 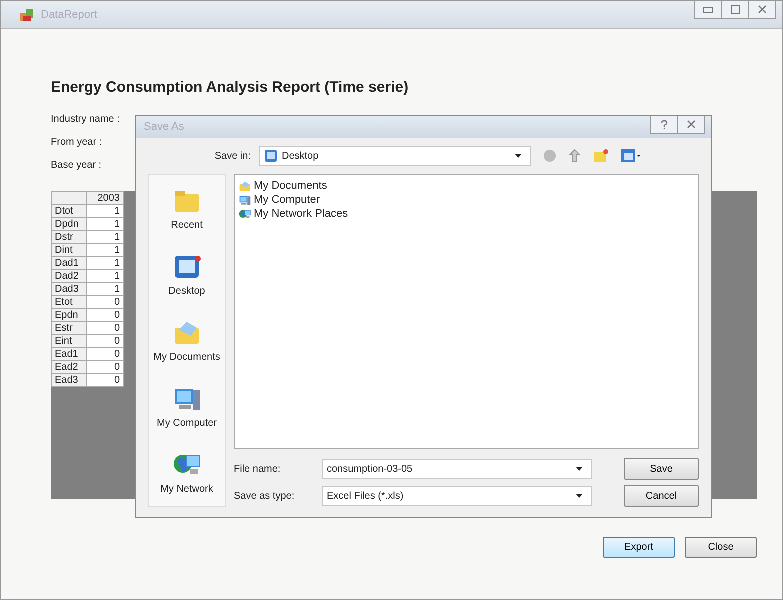 I want to click on file-label: My Network Places, so click(x=301, y=214).